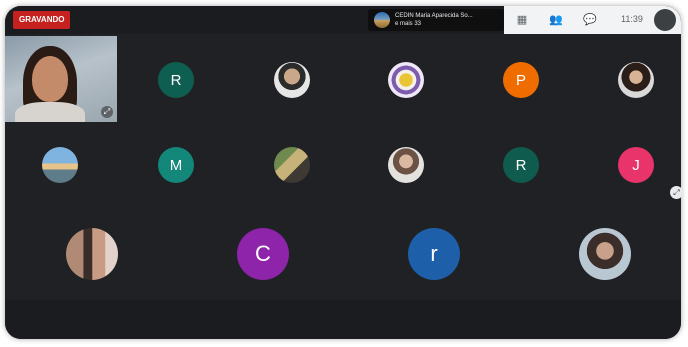  What do you see at coordinates (636, 165) in the screenshot?
I see `participant-avatar: J` at bounding box center [636, 165].